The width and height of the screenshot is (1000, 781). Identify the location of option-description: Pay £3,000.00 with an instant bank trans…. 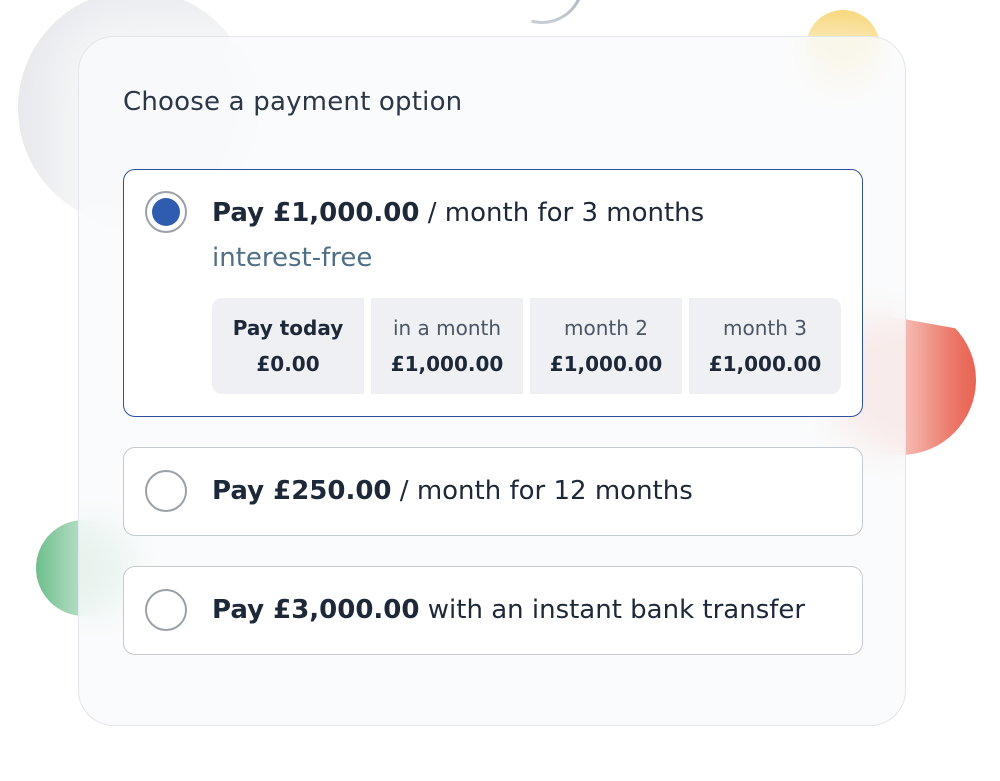
(508, 610).